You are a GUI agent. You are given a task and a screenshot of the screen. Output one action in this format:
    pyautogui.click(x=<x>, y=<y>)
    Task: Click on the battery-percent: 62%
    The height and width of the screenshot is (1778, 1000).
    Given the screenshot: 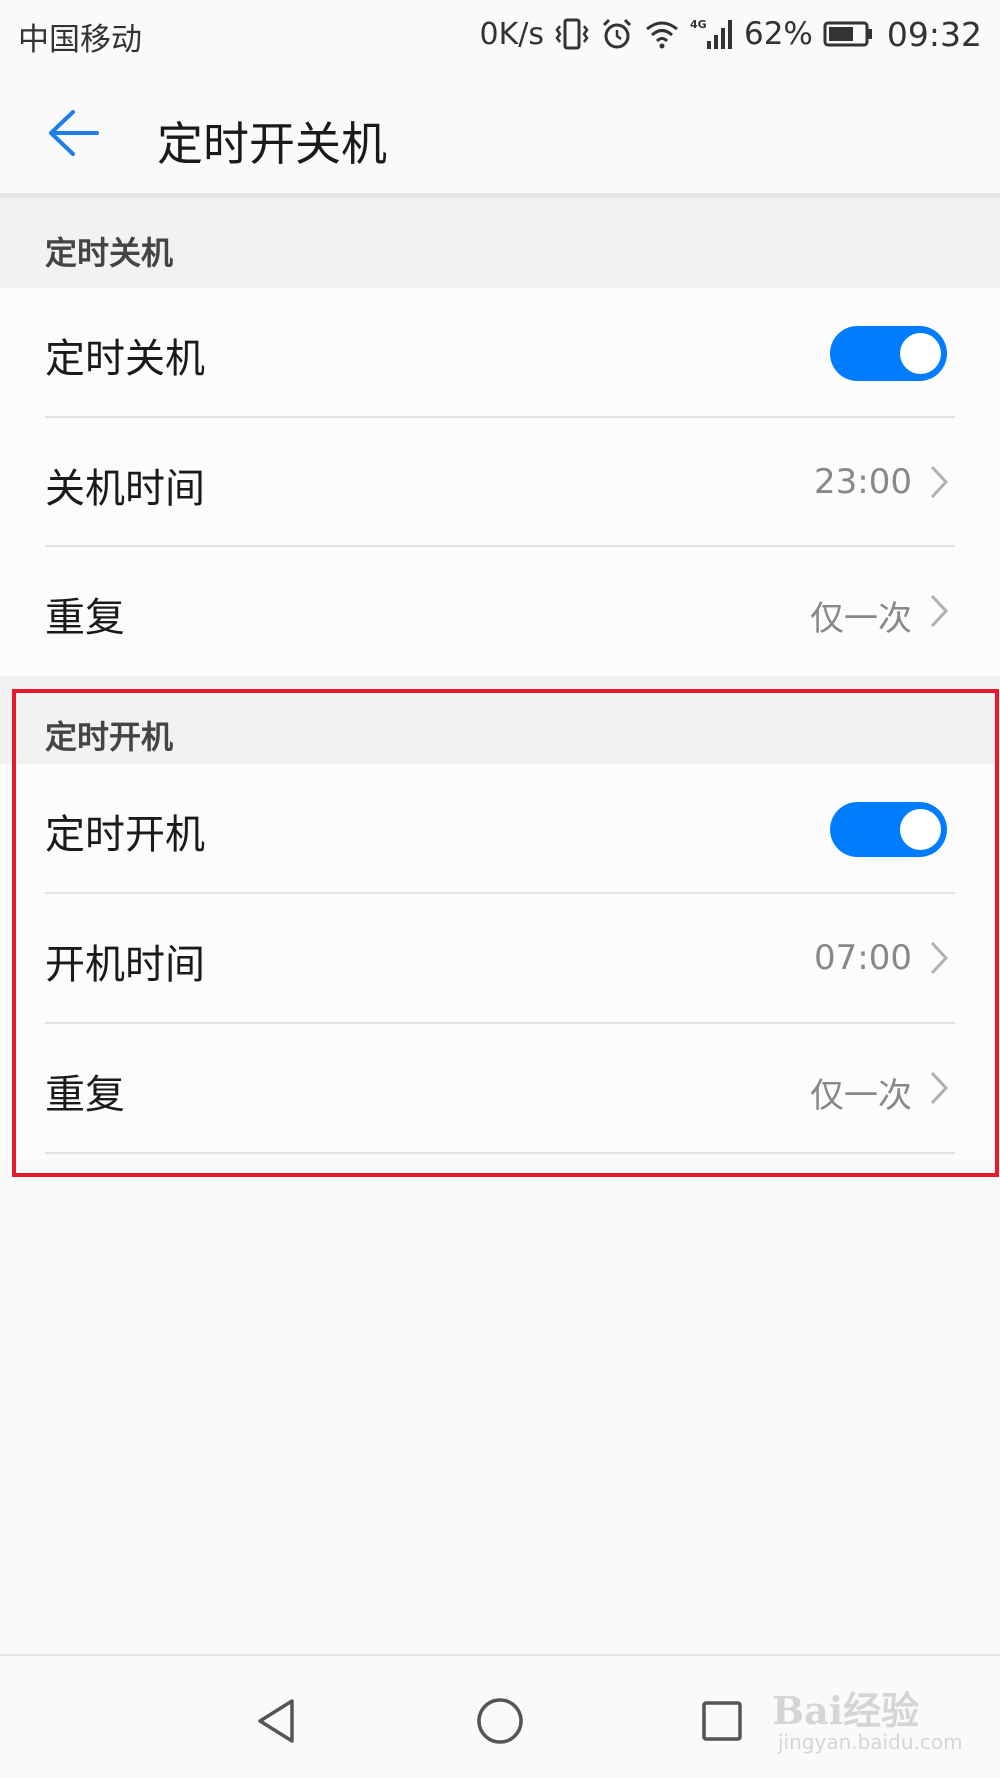 What is the action you would take?
    pyautogui.click(x=778, y=34)
    